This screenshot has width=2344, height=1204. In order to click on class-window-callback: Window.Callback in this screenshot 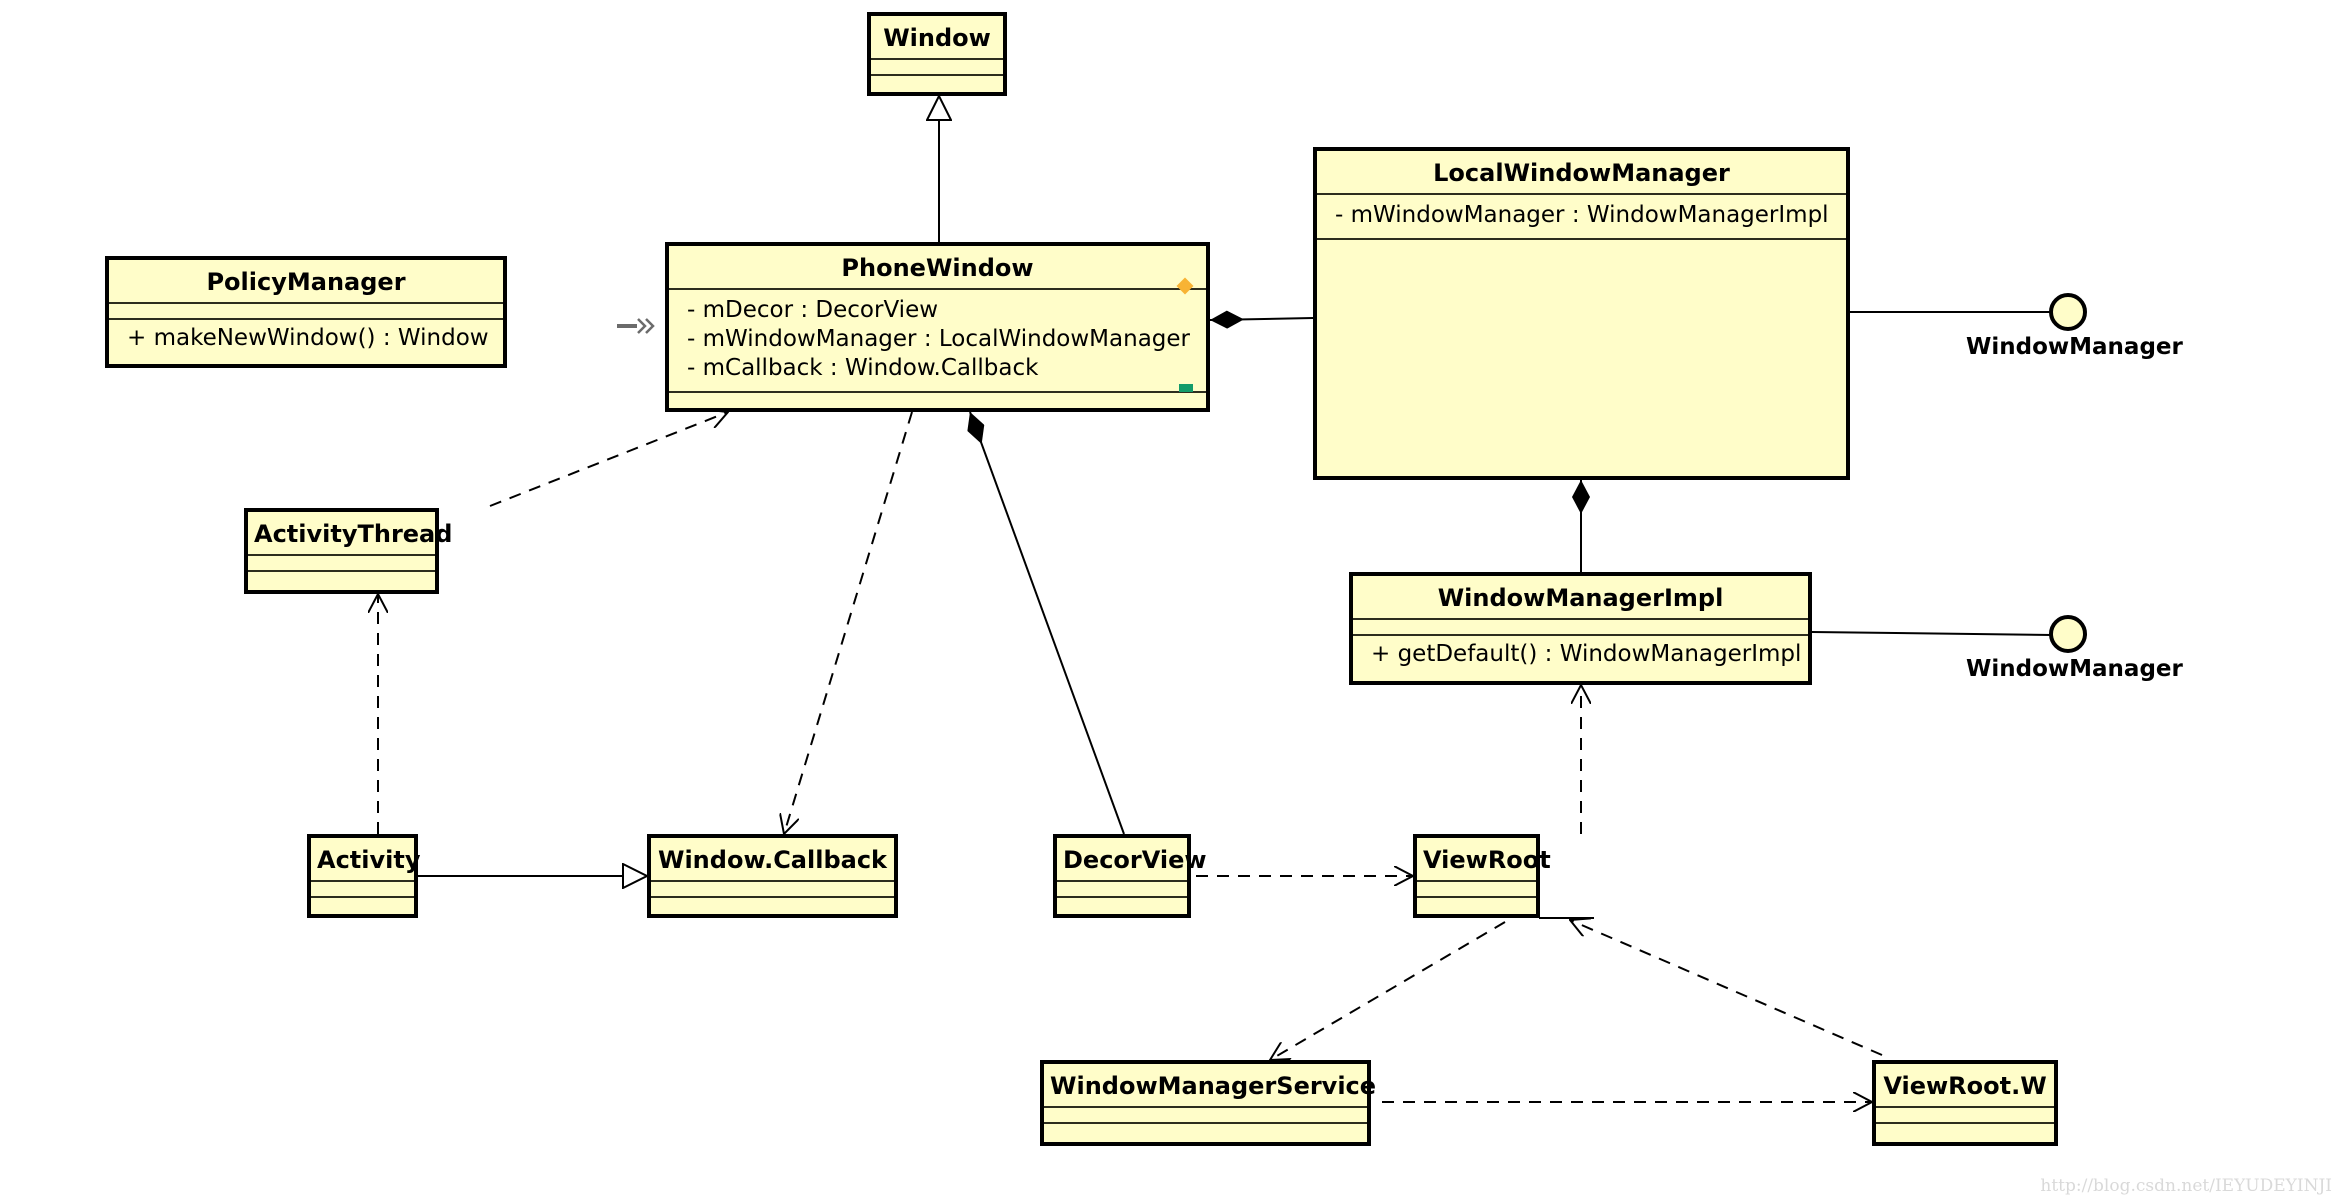, I will do `click(772, 876)`.